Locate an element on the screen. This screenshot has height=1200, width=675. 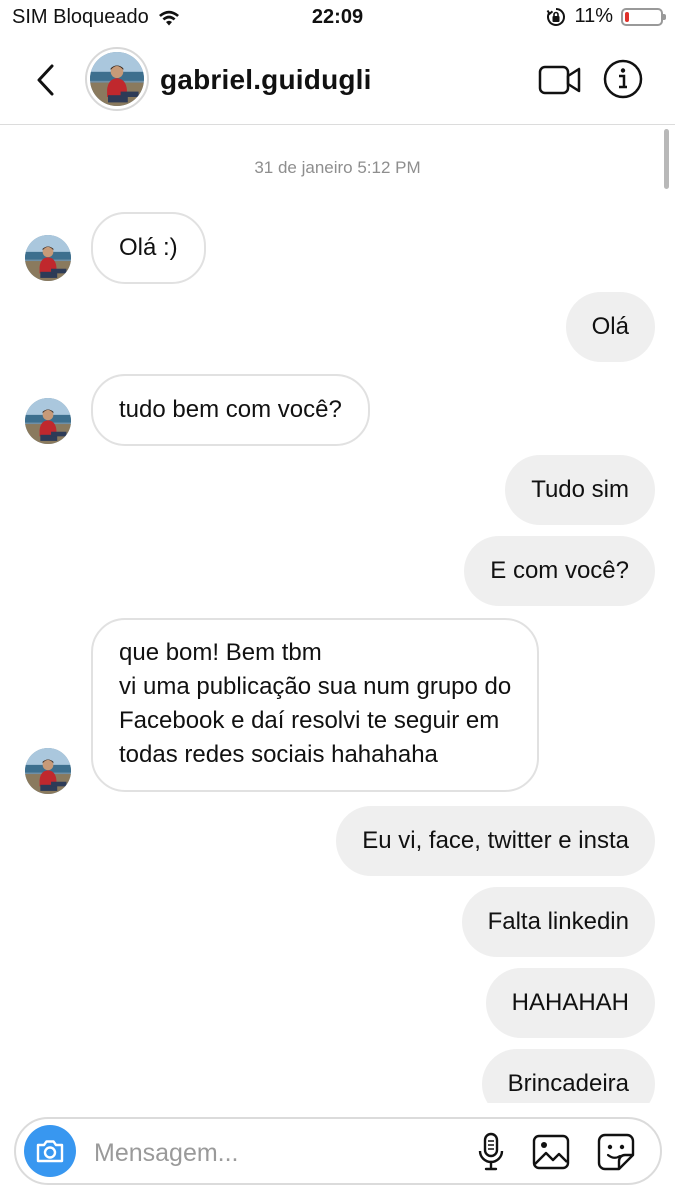
camera-button is located at coordinates (50, 1151).